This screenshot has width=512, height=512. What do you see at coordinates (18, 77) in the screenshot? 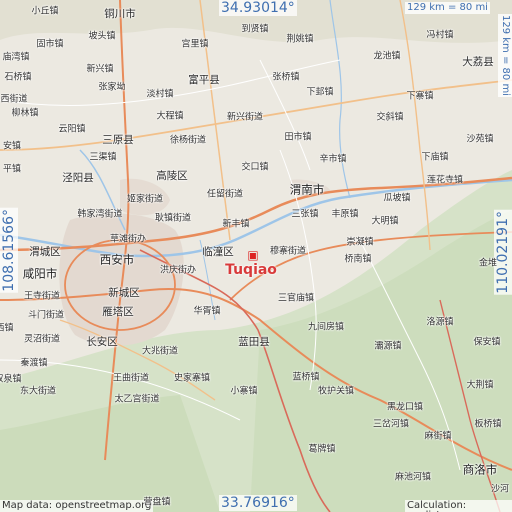
I see `place-label: 石桥镇` at bounding box center [18, 77].